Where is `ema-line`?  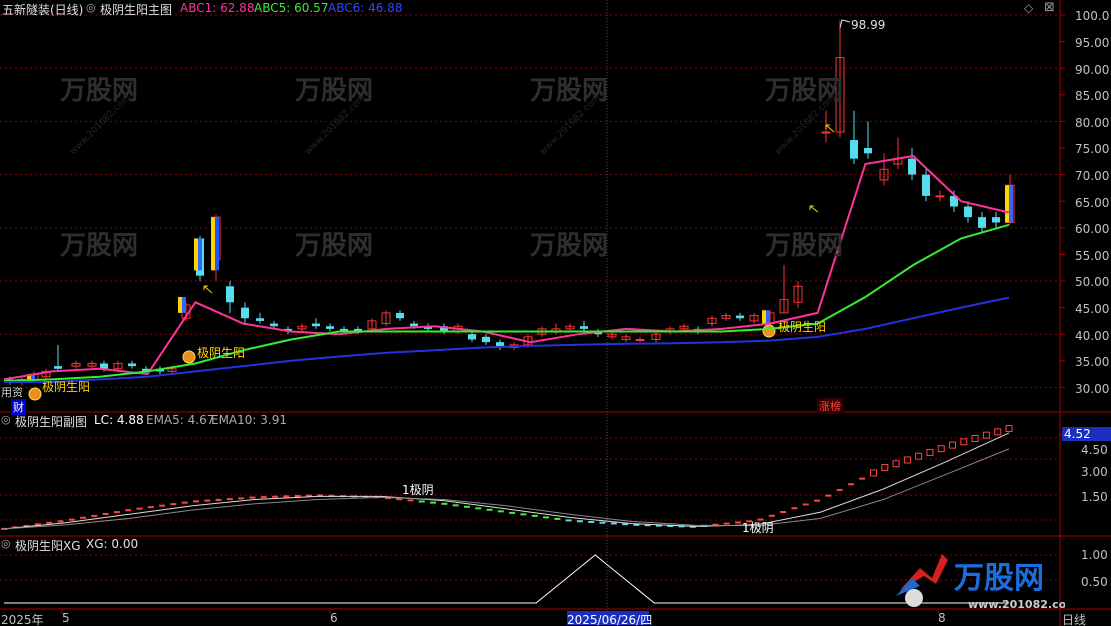
ema-line is located at coordinates (506, 489).